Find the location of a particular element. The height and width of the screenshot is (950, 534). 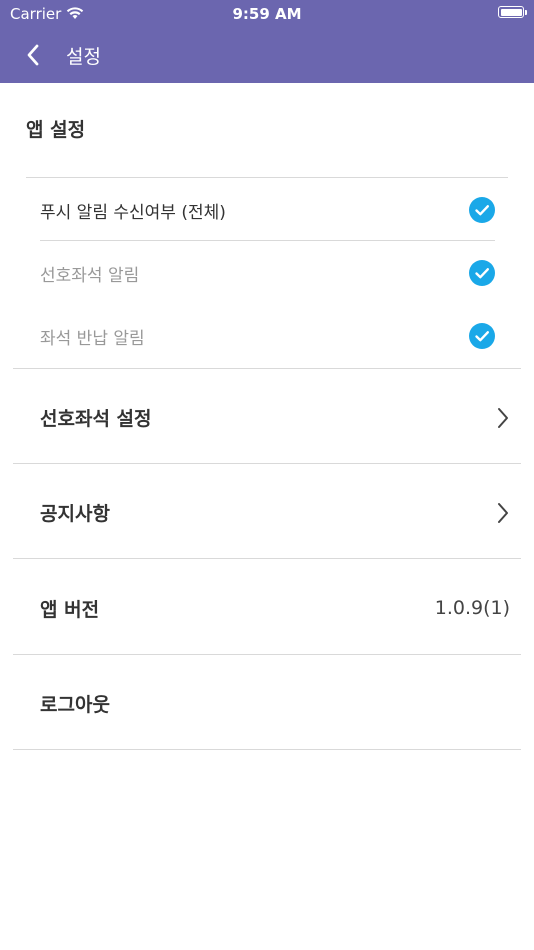

page-title: 설정 is located at coordinates (83, 57).